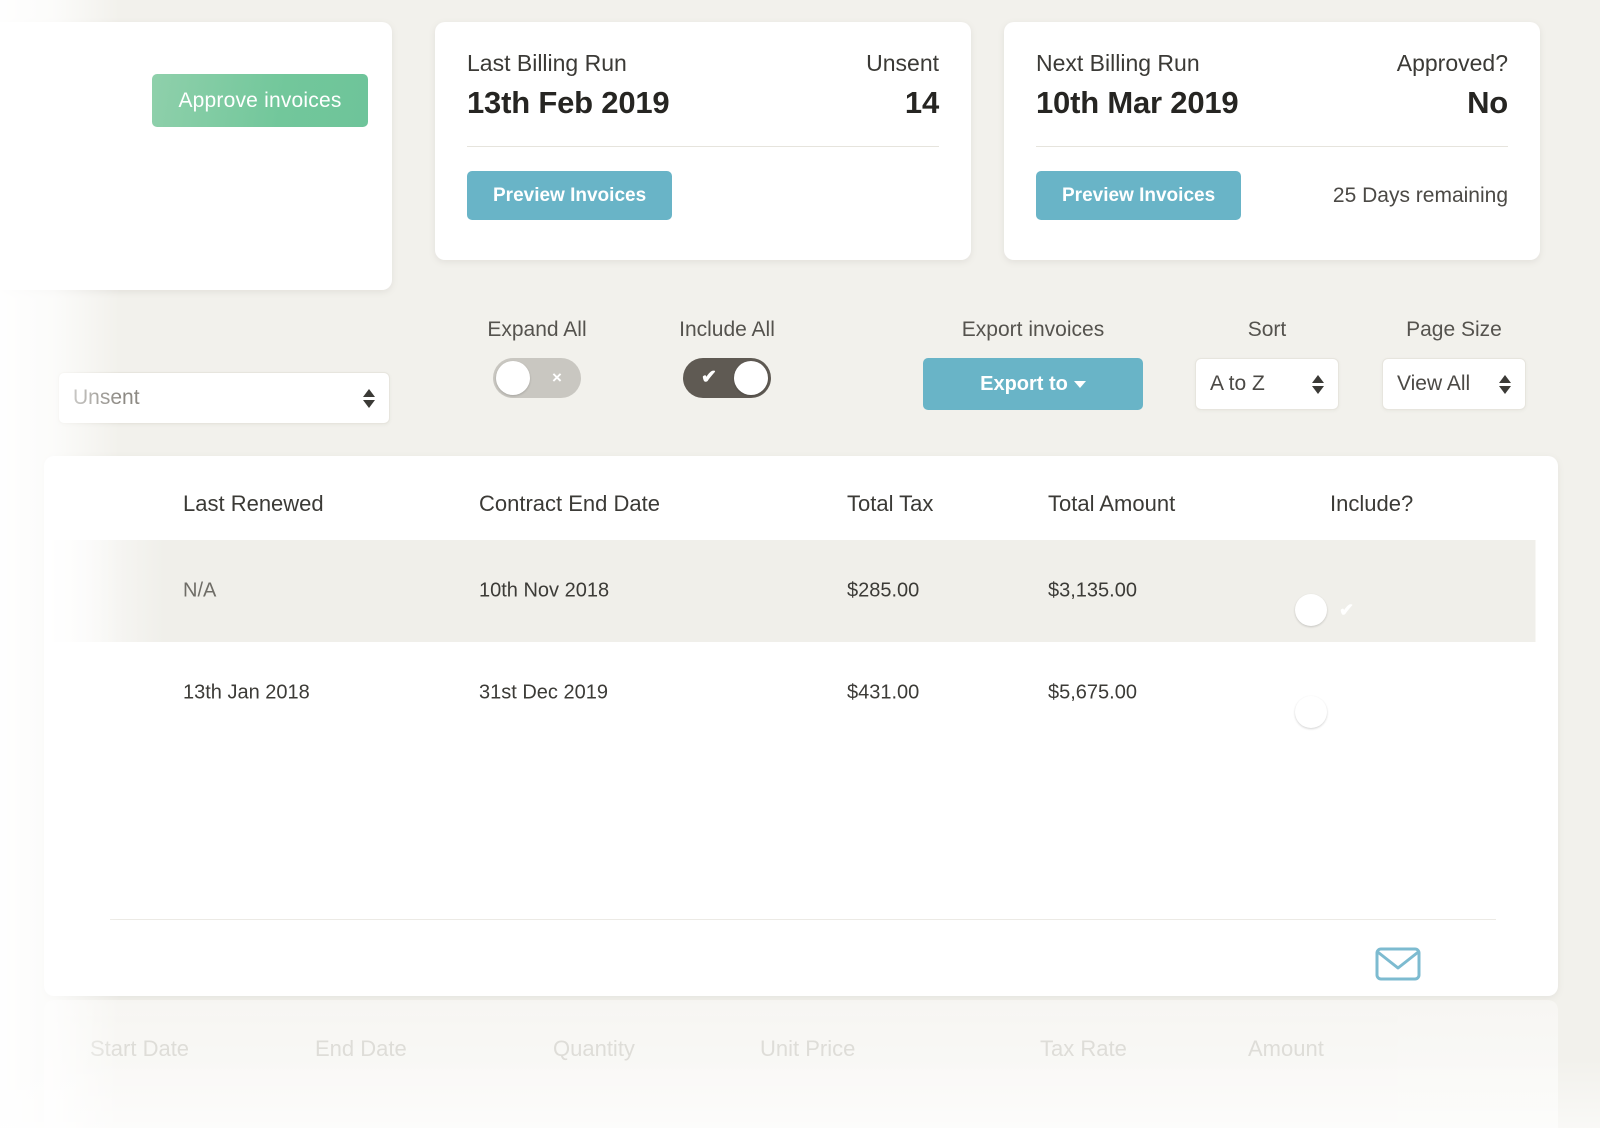 The width and height of the screenshot is (1600, 1128). I want to click on approved-label: Approved?, so click(1452, 63).